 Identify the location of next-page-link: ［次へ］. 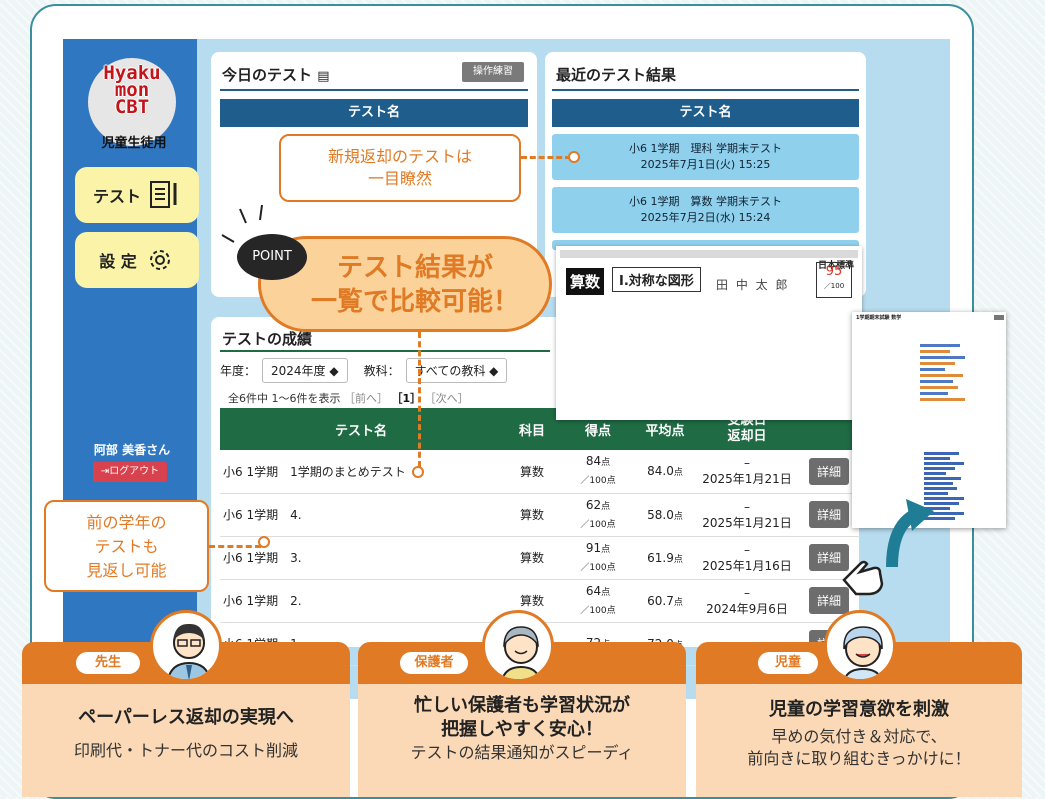
(447, 398).